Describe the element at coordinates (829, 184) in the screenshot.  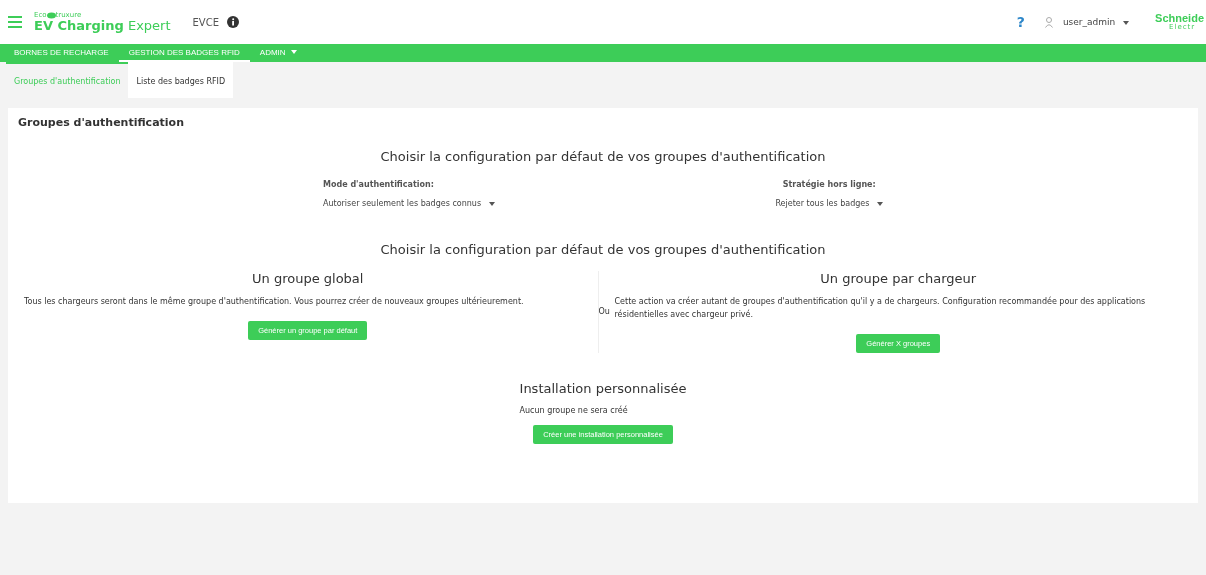
I see `field-label: Stratégie hors ligne:` at that location.